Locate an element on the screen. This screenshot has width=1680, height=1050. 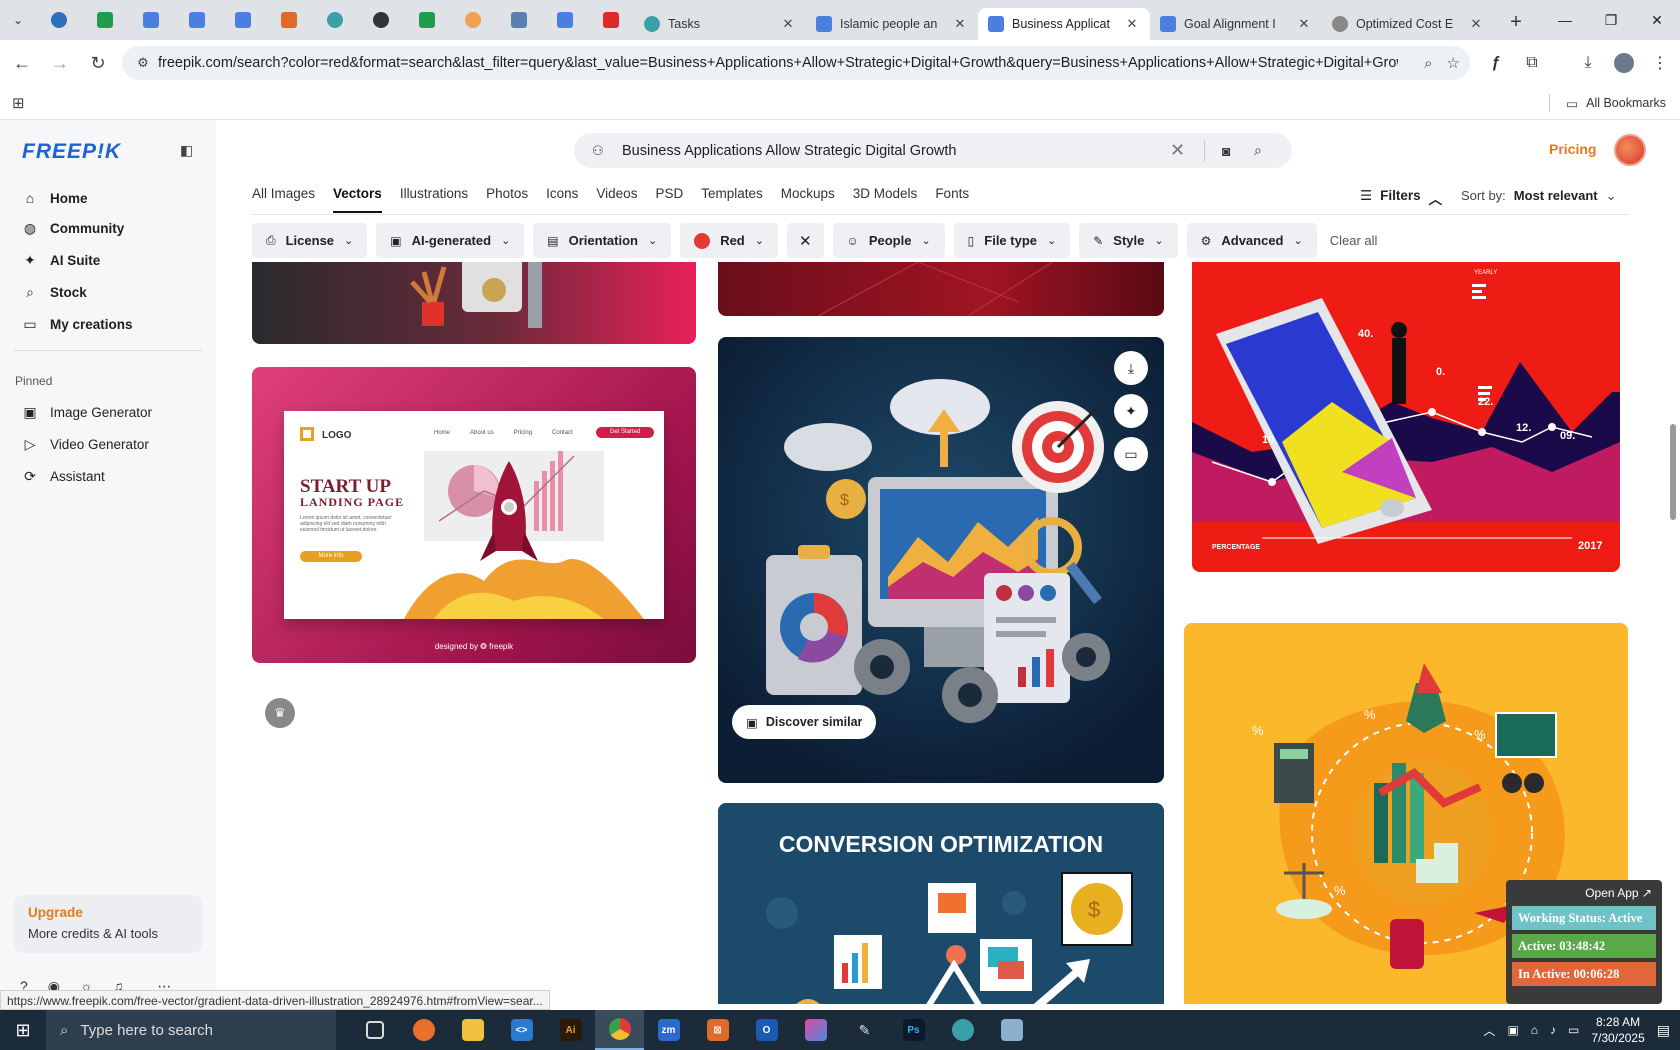
tab-photos: Photos is located at coordinates (507, 199).